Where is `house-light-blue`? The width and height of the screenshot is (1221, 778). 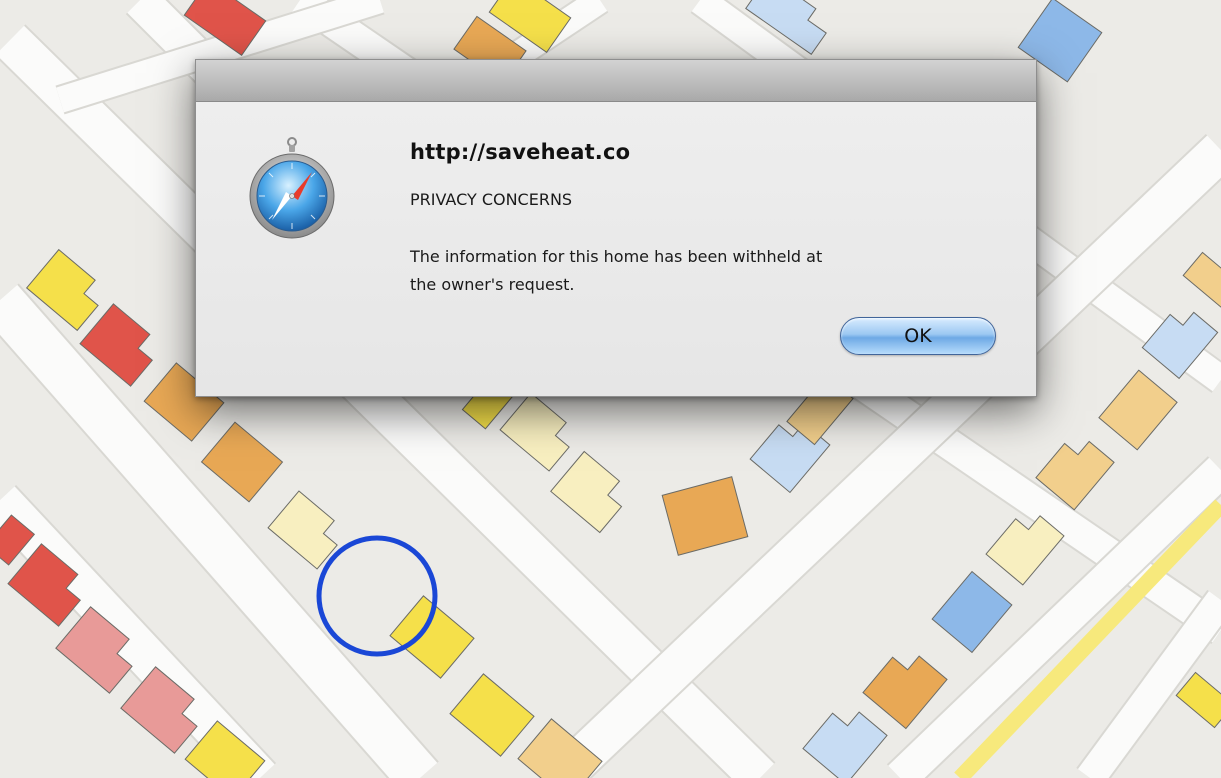
house-light-blue is located at coordinates (845, 744).